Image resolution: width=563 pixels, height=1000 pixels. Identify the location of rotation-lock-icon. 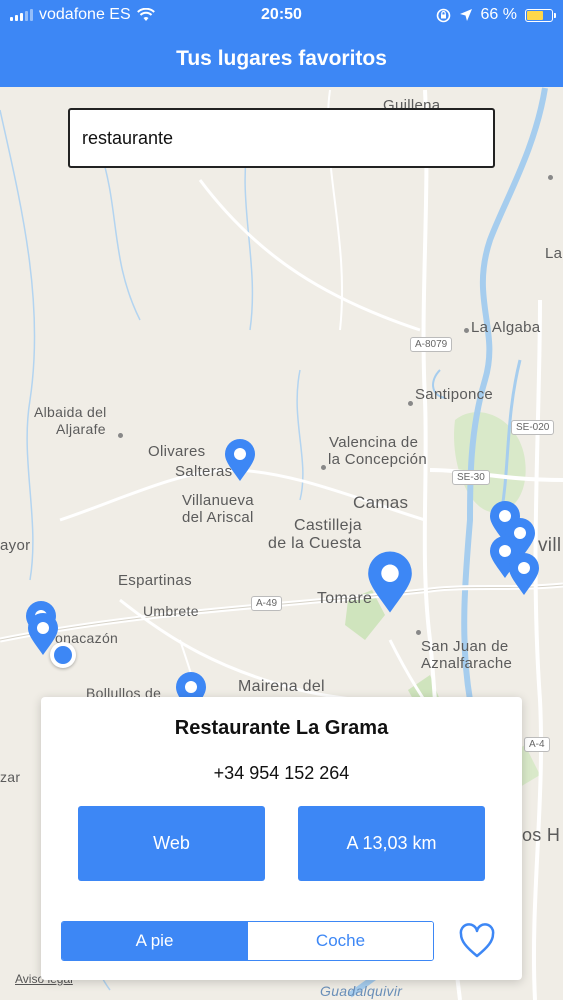
(443, 15).